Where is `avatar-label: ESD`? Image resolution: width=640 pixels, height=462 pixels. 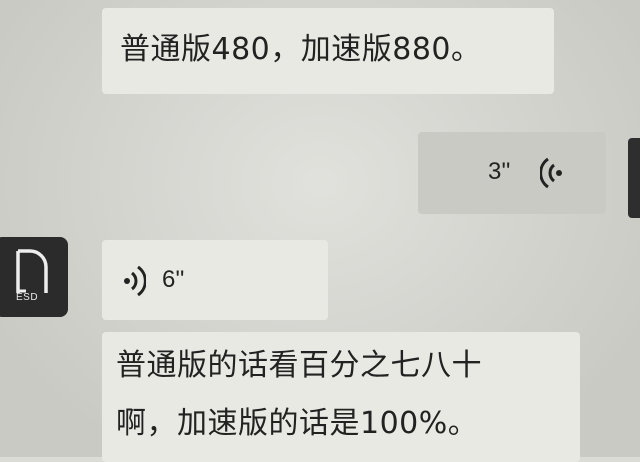
avatar-label: ESD is located at coordinates (27, 297).